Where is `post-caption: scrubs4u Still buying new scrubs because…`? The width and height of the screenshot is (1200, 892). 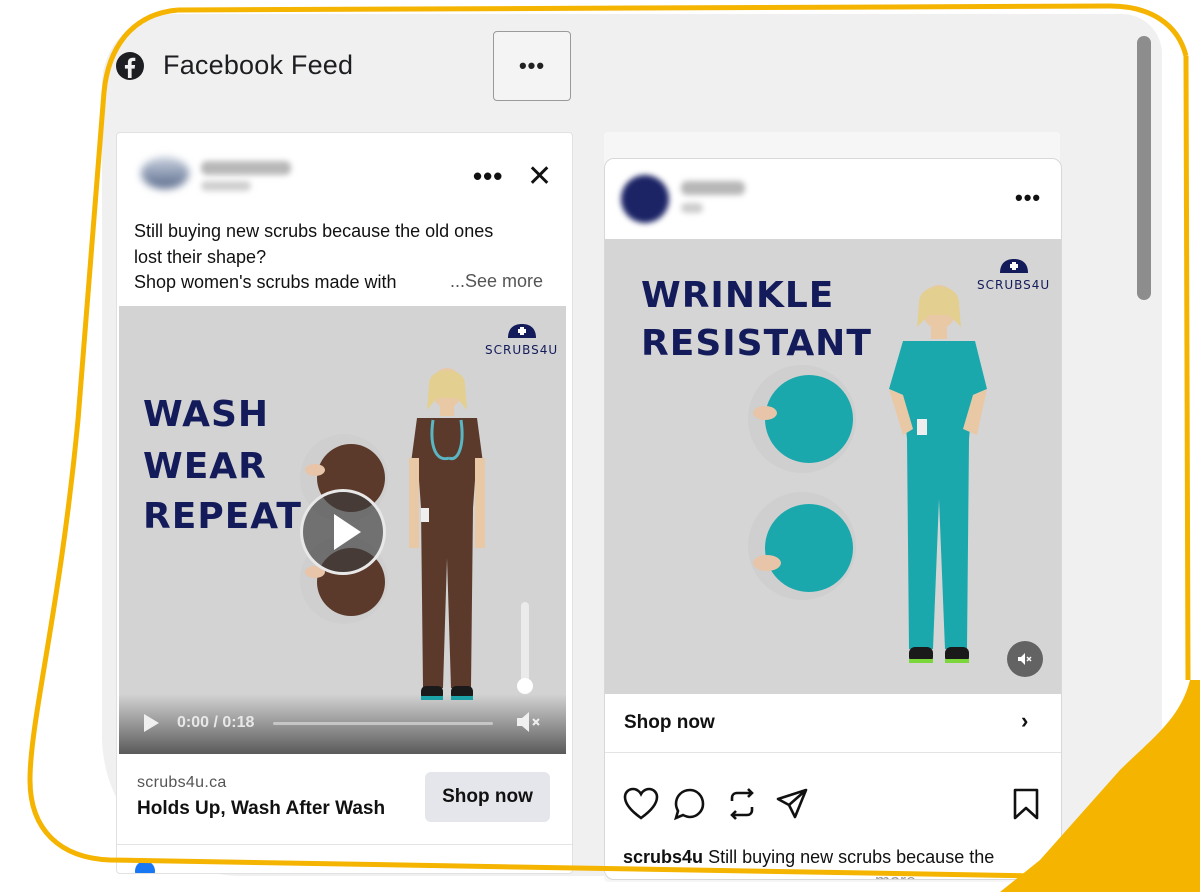
post-caption: scrubs4u Still buying new scrubs because… is located at coordinates (808, 857).